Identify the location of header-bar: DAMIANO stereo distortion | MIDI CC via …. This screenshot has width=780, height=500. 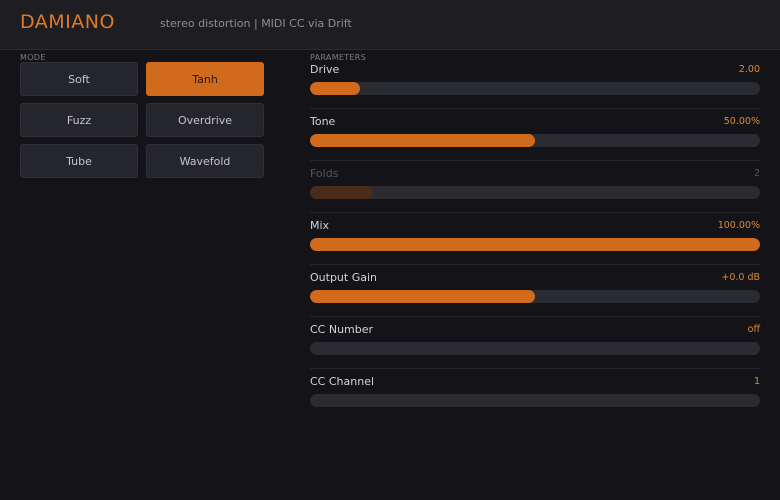
(390, 25).